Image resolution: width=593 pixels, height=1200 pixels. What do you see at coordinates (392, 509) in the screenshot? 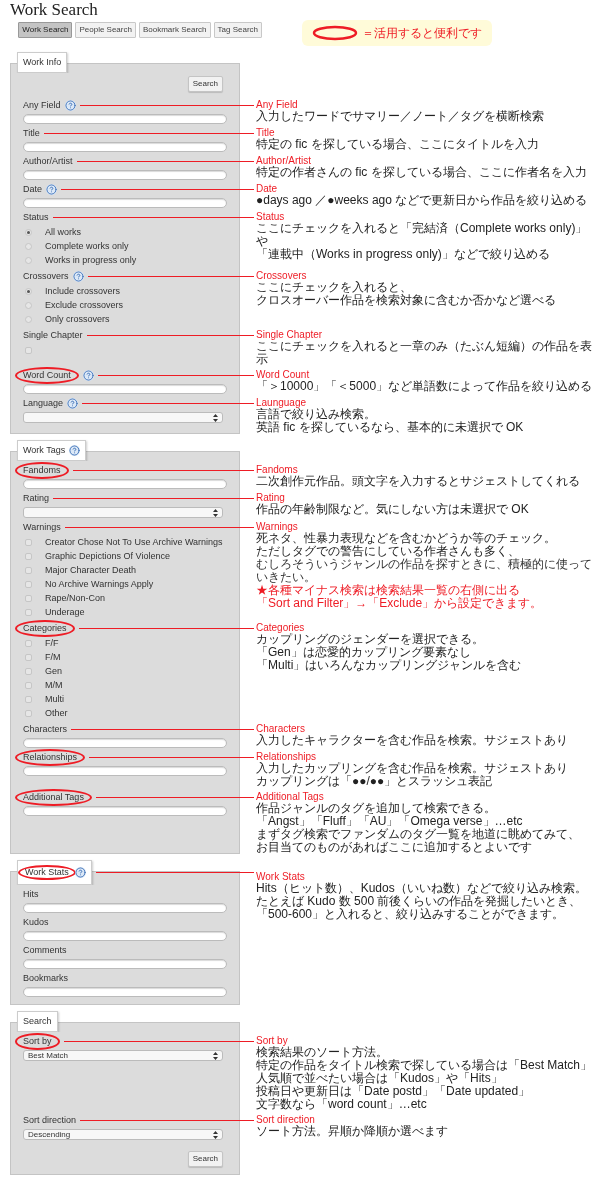
I see `annotation-text: 作品の年齢制限など。気にしない方は未選択で OK` at bounding box center [392, 509].